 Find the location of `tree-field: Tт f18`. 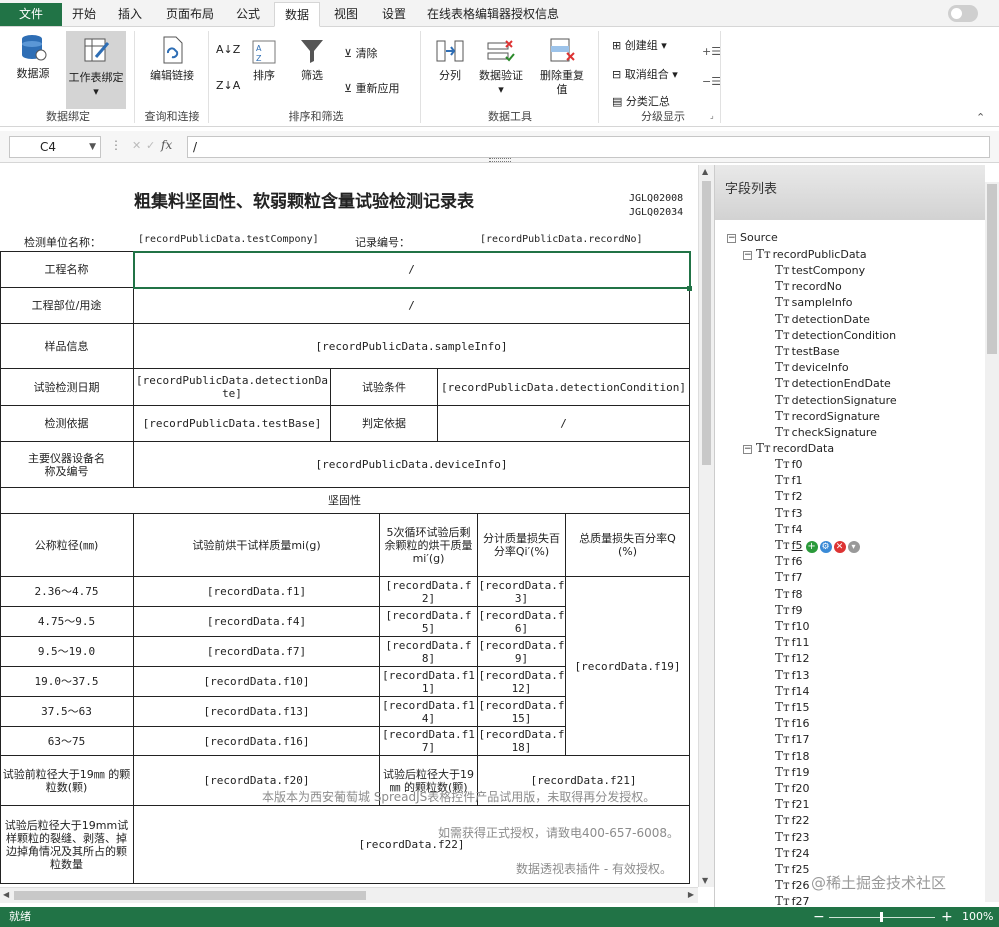

tree-field: Tт f18 is located at coordinates (792, 756).